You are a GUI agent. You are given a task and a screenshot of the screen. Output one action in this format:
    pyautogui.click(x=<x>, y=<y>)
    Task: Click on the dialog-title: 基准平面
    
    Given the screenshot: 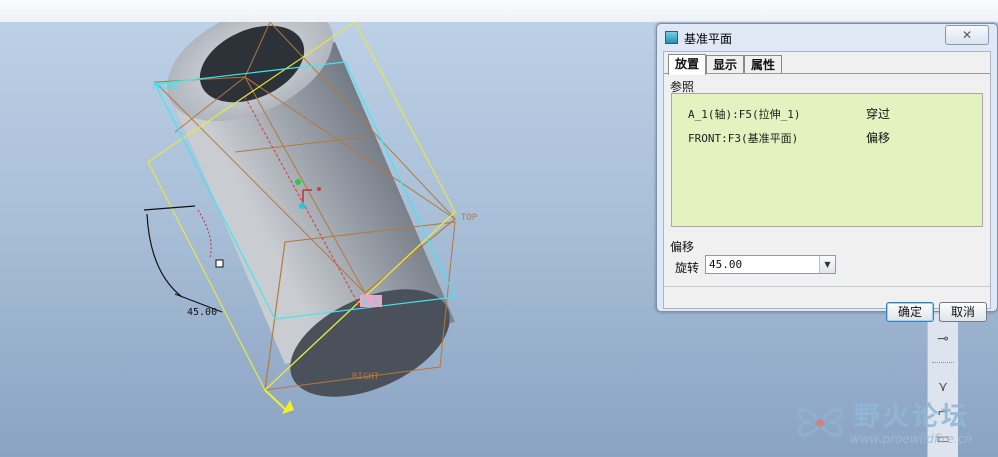 What is the action you would take?
    pyautogui.click(x=708, y=39)
    